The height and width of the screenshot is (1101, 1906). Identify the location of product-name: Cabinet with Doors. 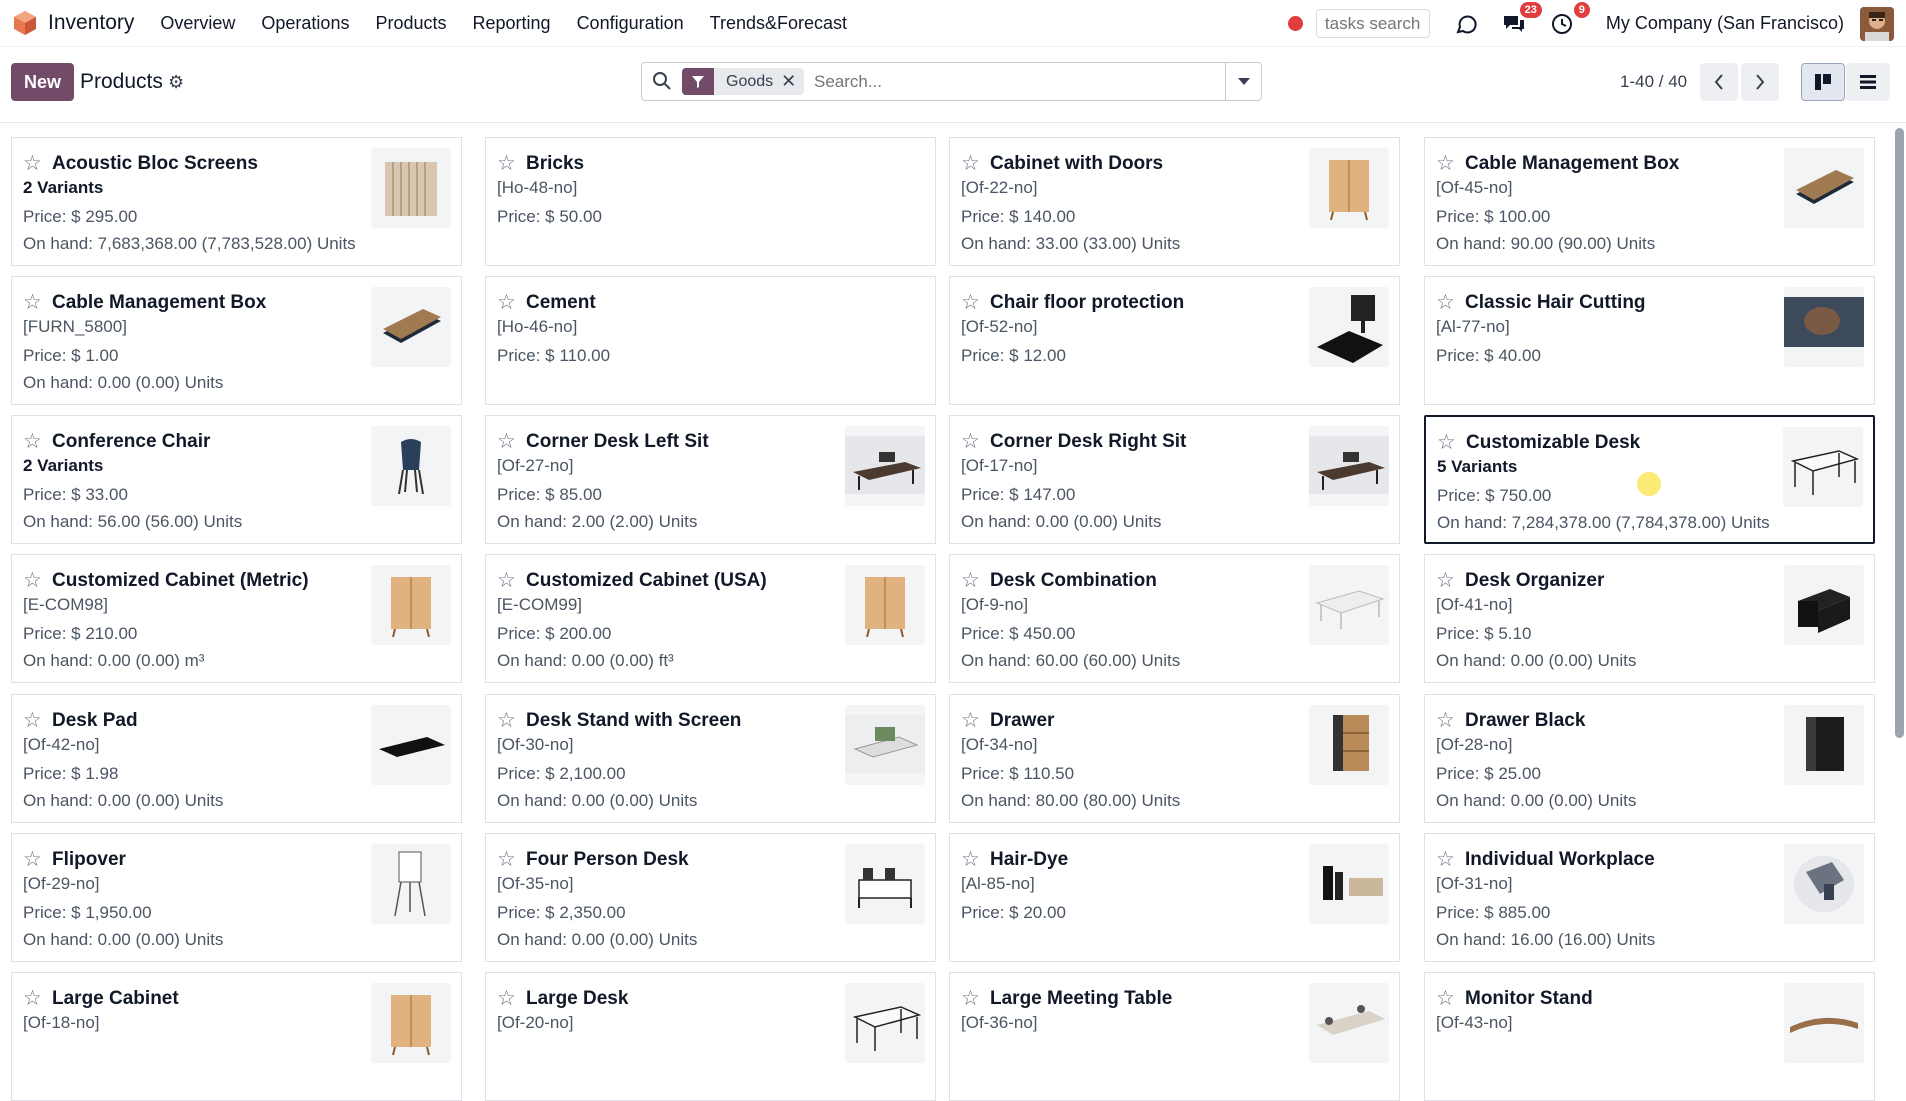
(1077, 163).